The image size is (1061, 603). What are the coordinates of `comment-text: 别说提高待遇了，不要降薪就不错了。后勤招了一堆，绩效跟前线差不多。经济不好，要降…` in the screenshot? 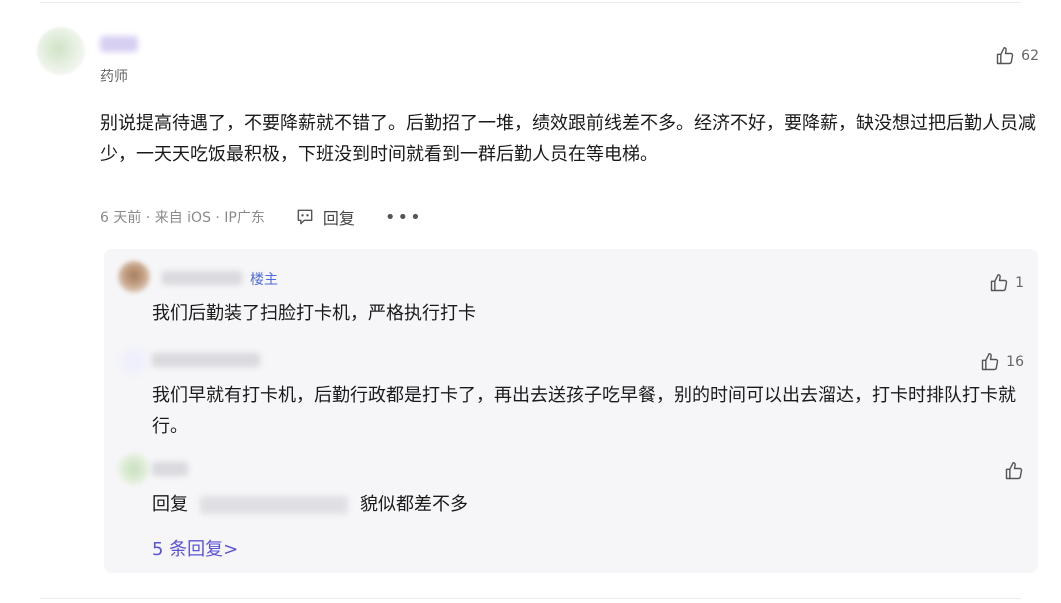 It's located at (568, 139).